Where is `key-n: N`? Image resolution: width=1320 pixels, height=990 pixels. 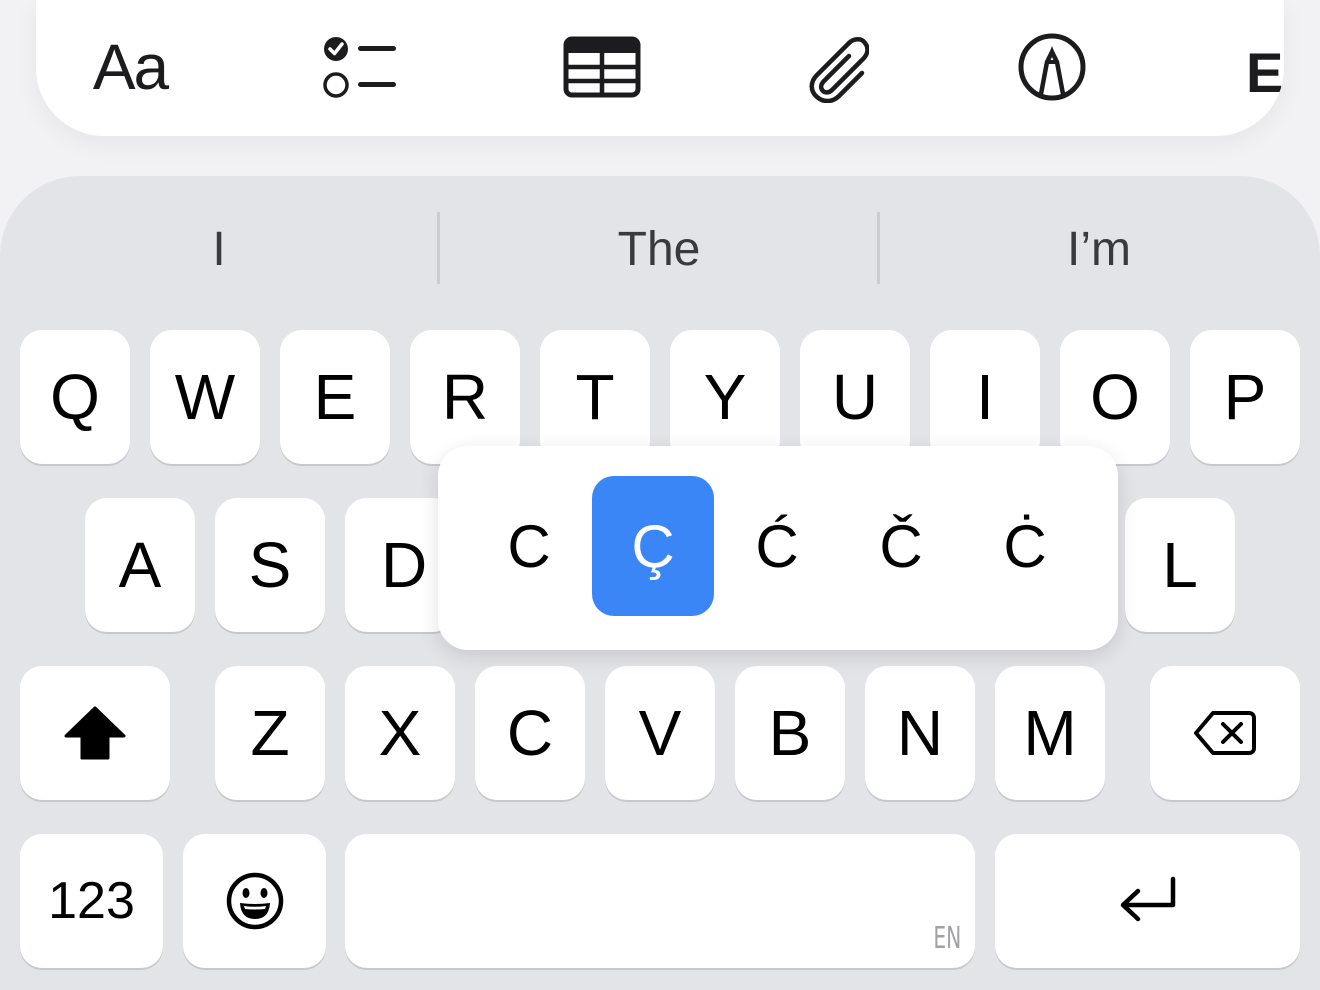
key-n: N is located at coordinates (920, 733).